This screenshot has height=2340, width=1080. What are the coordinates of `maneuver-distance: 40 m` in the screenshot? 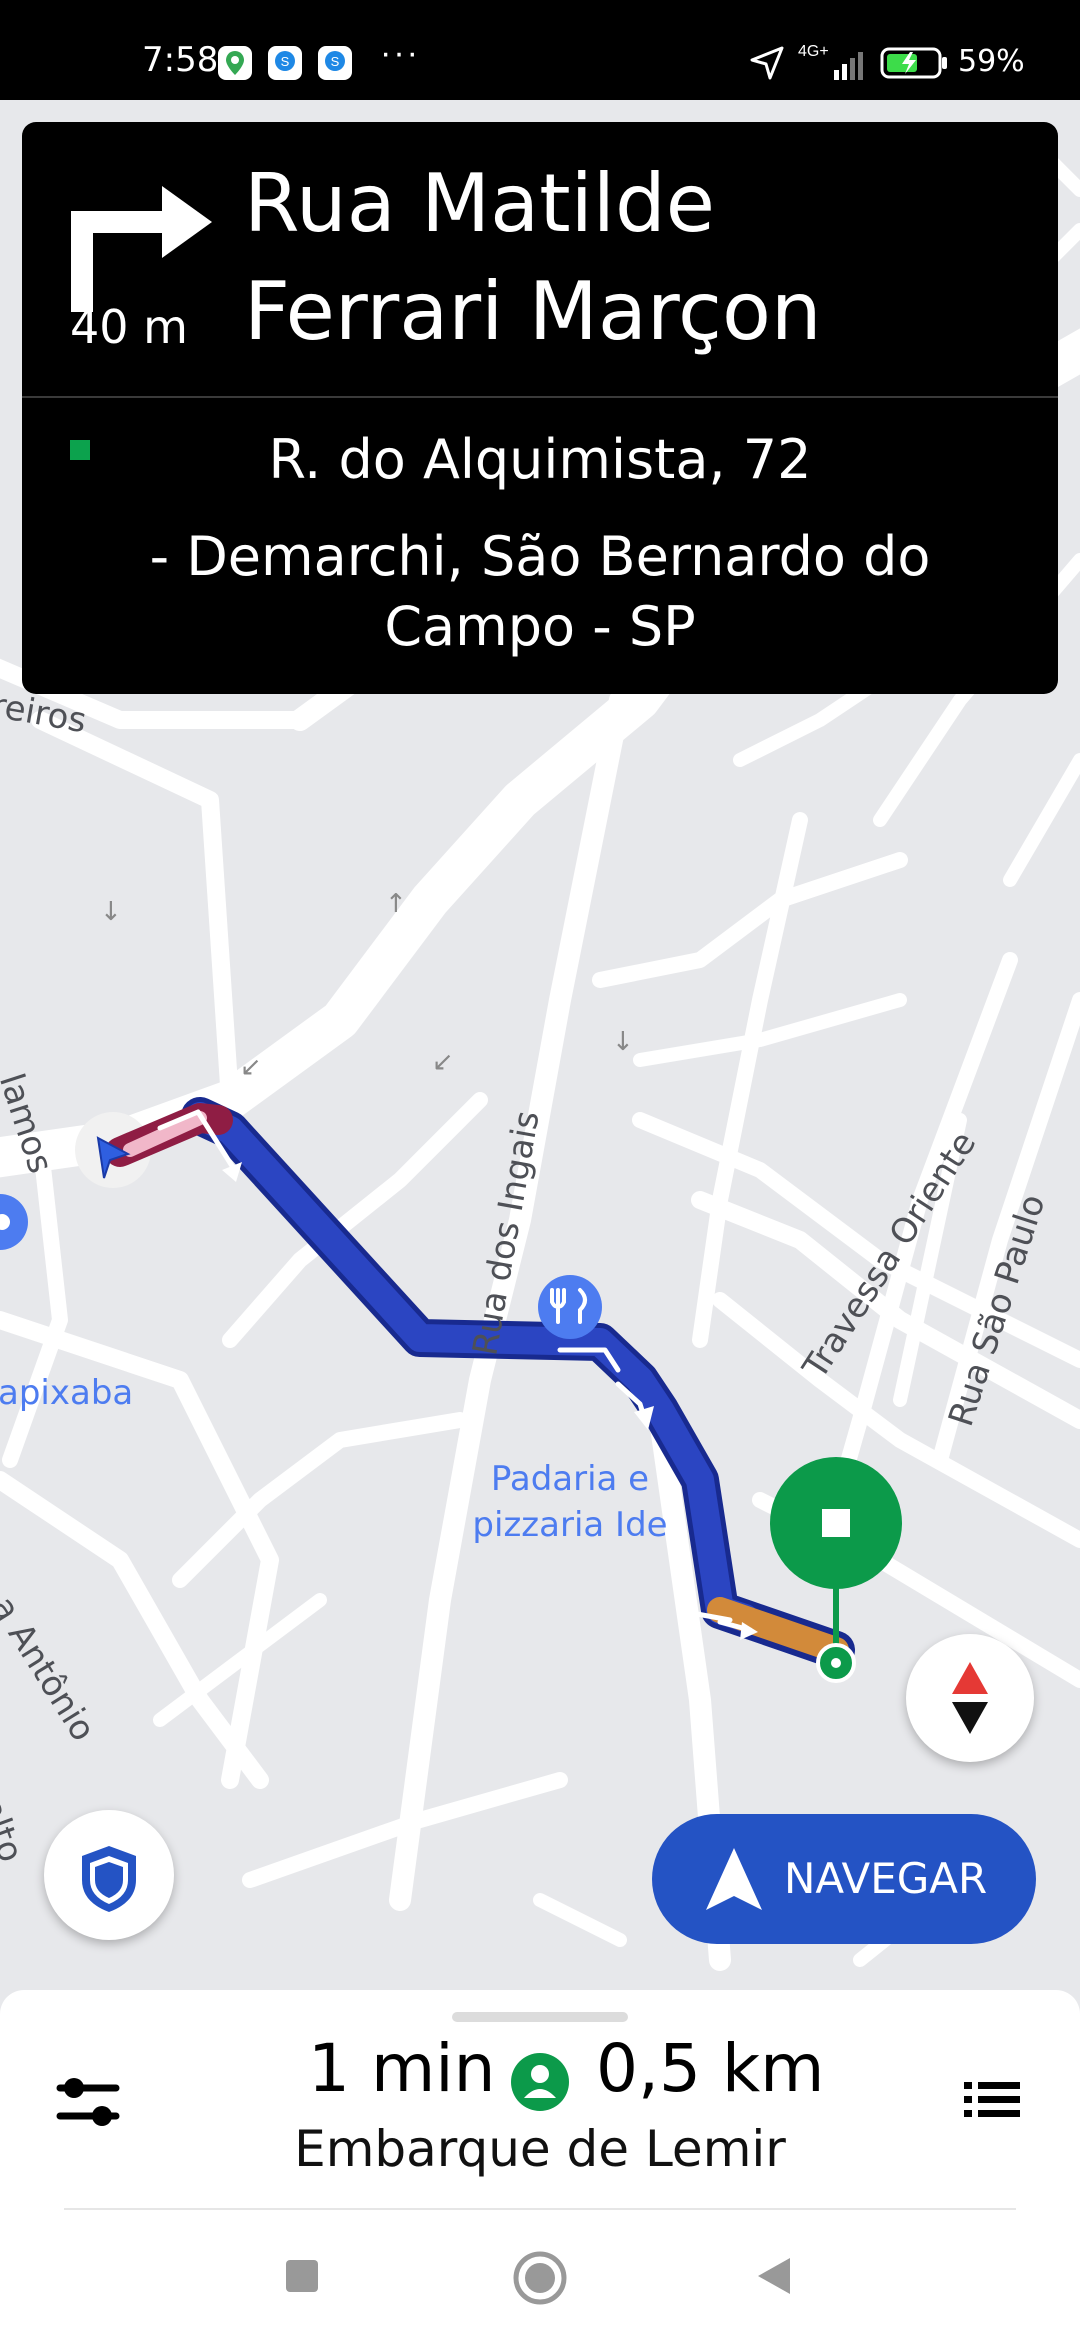 It's located at (129, 327).